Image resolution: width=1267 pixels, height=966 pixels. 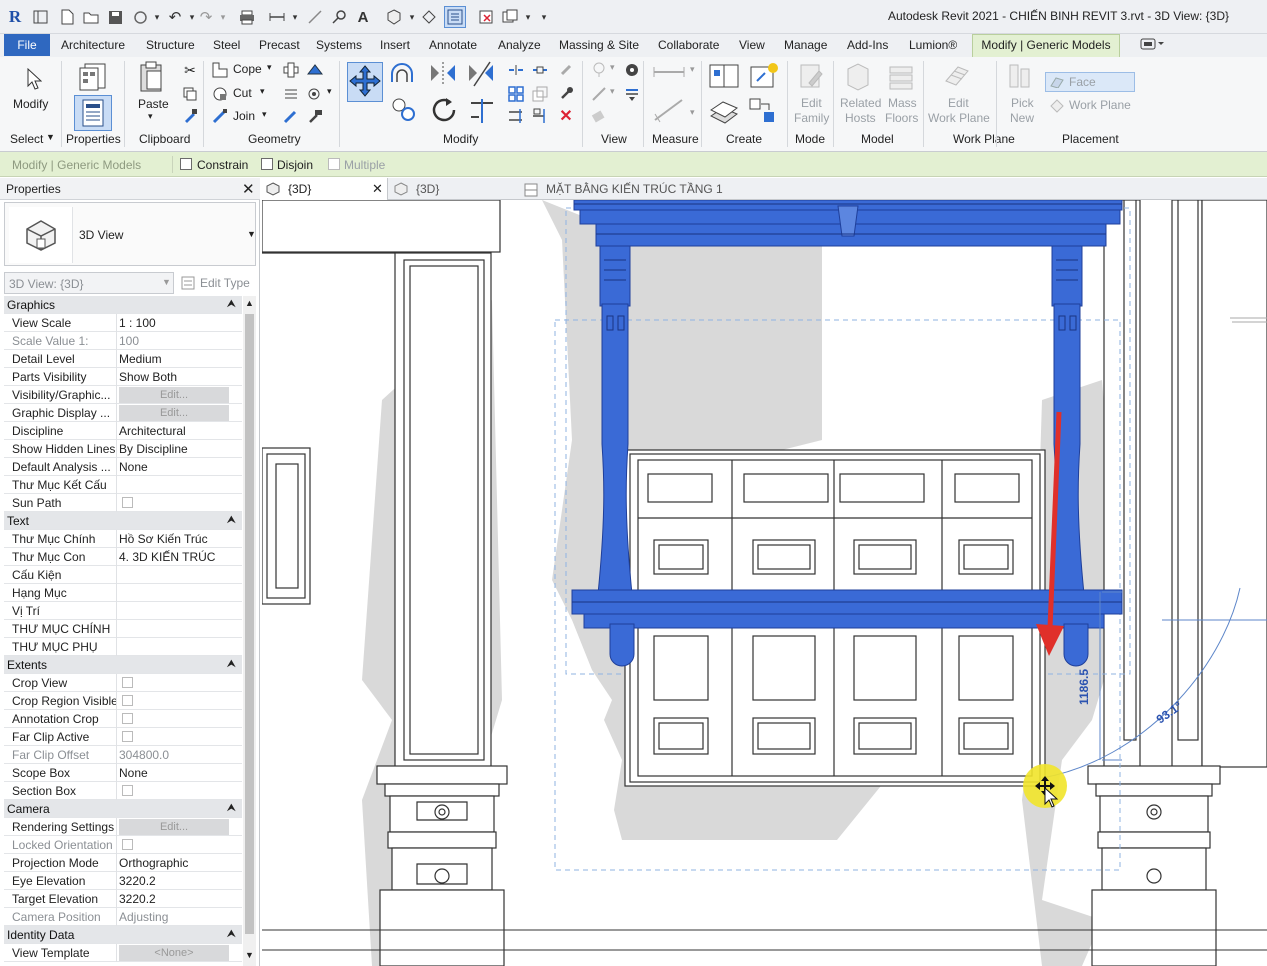 What do you see at coordinates (173, 323) in the screenshot?
I see `property-value: 1 : 100` at bounding box center [173, 323].